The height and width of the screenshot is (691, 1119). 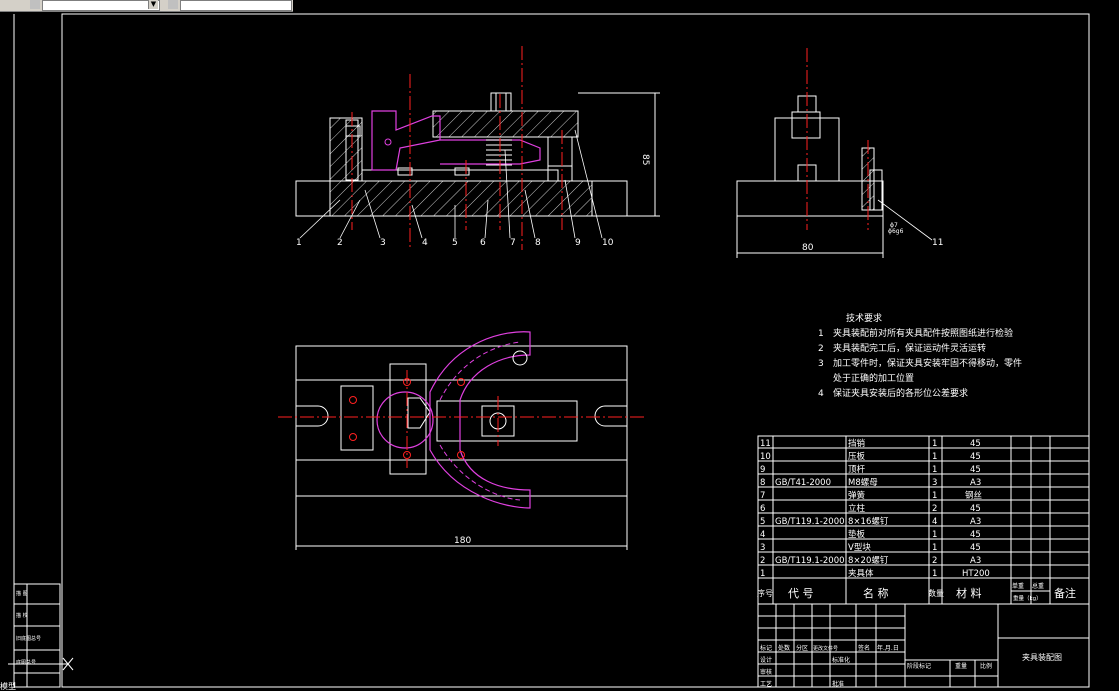 What do you see at coordinates (425, 243) in the screenshot?
I see `balloon-4: 4` at bounding box center [425, 243].